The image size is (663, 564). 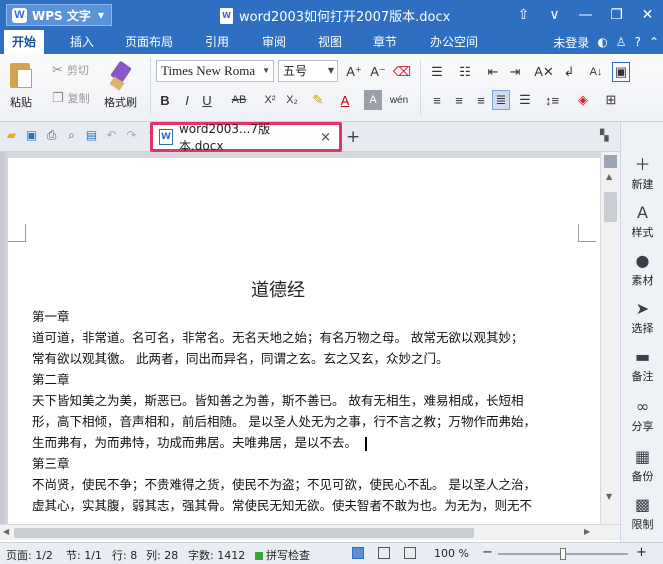 I want to click on minimize-button: —, so click(x=585, y=15).